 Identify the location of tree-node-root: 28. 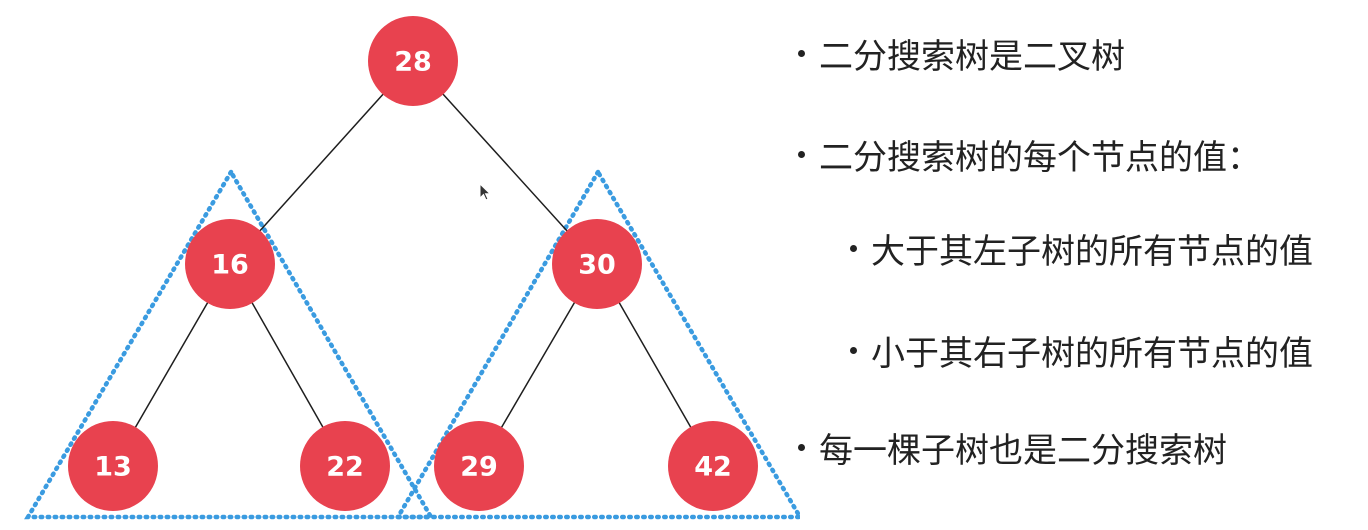
(413, 61).